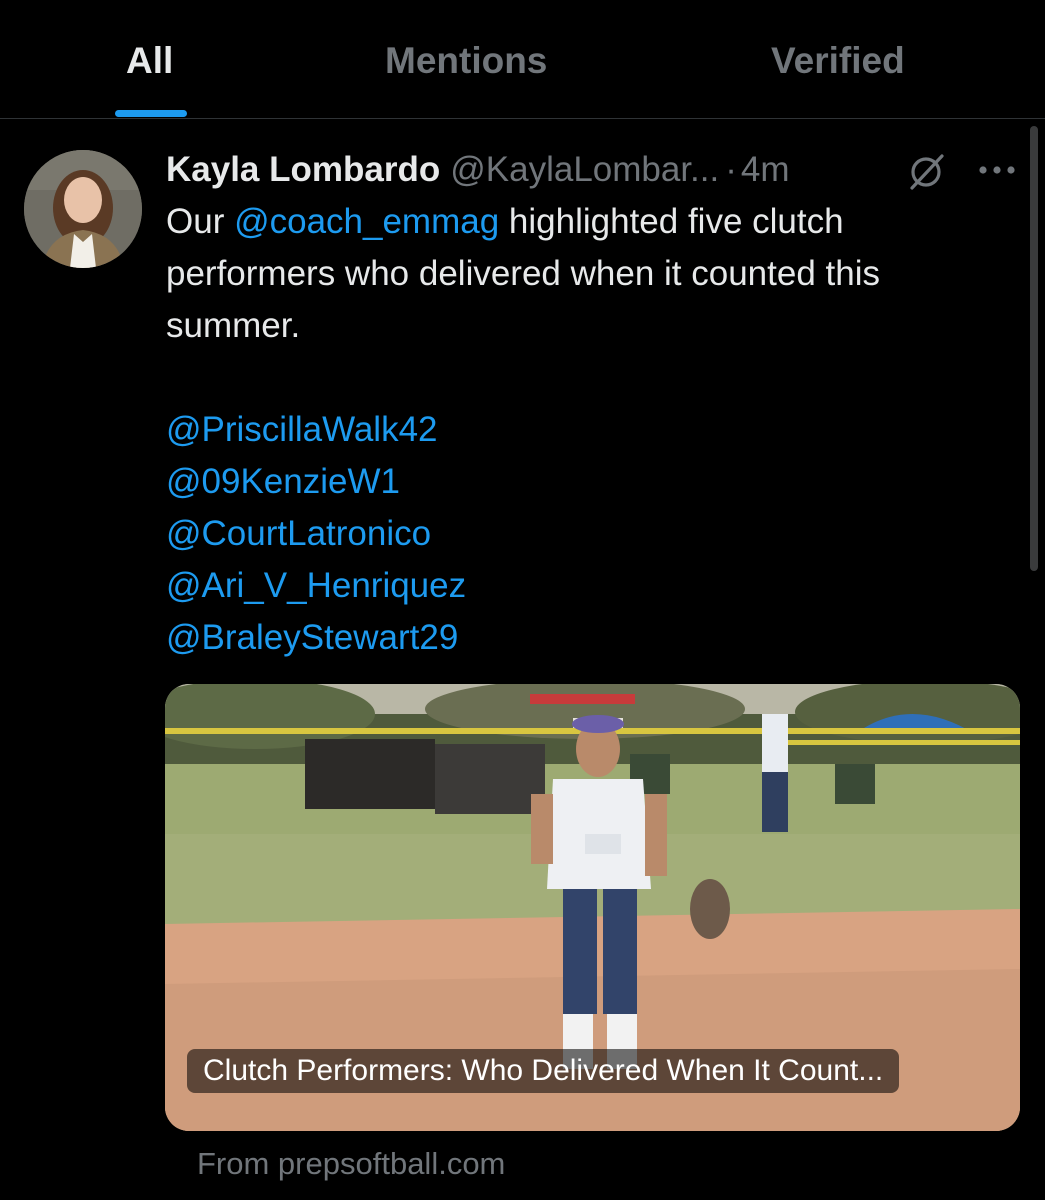 This screenshot has height=1200, width=1045. I want to click on text-line1-suffix: highlighted five clutch, so click(671, 221).